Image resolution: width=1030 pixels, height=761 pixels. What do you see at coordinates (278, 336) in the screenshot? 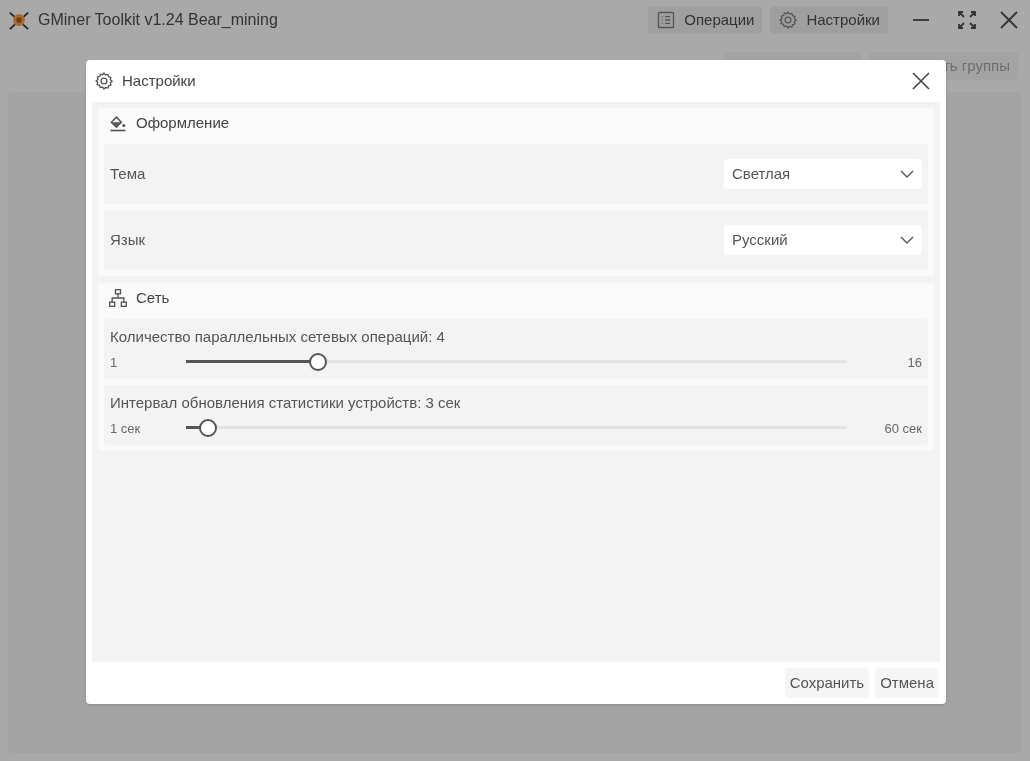
I see `setting-label: Количество параллельных сетевых операций: 4` at bounding box center [278, 336].